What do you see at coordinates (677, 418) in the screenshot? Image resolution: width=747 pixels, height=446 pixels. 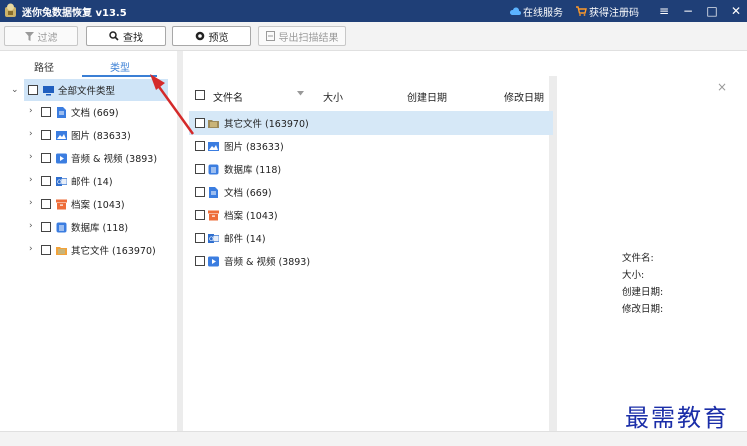 I see `watermark: 最需教育` at bounding box center [677, 418].